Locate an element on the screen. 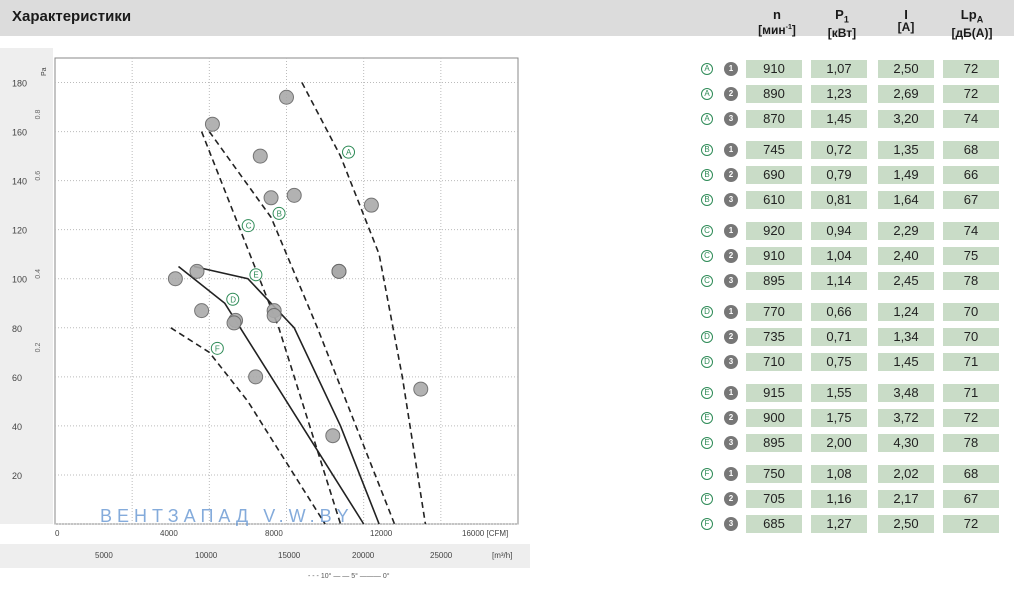 This screenshot has width=1014, height=601. table-row: D 1 770 0,66 1,24 70 is located at coordinates (852, 312).